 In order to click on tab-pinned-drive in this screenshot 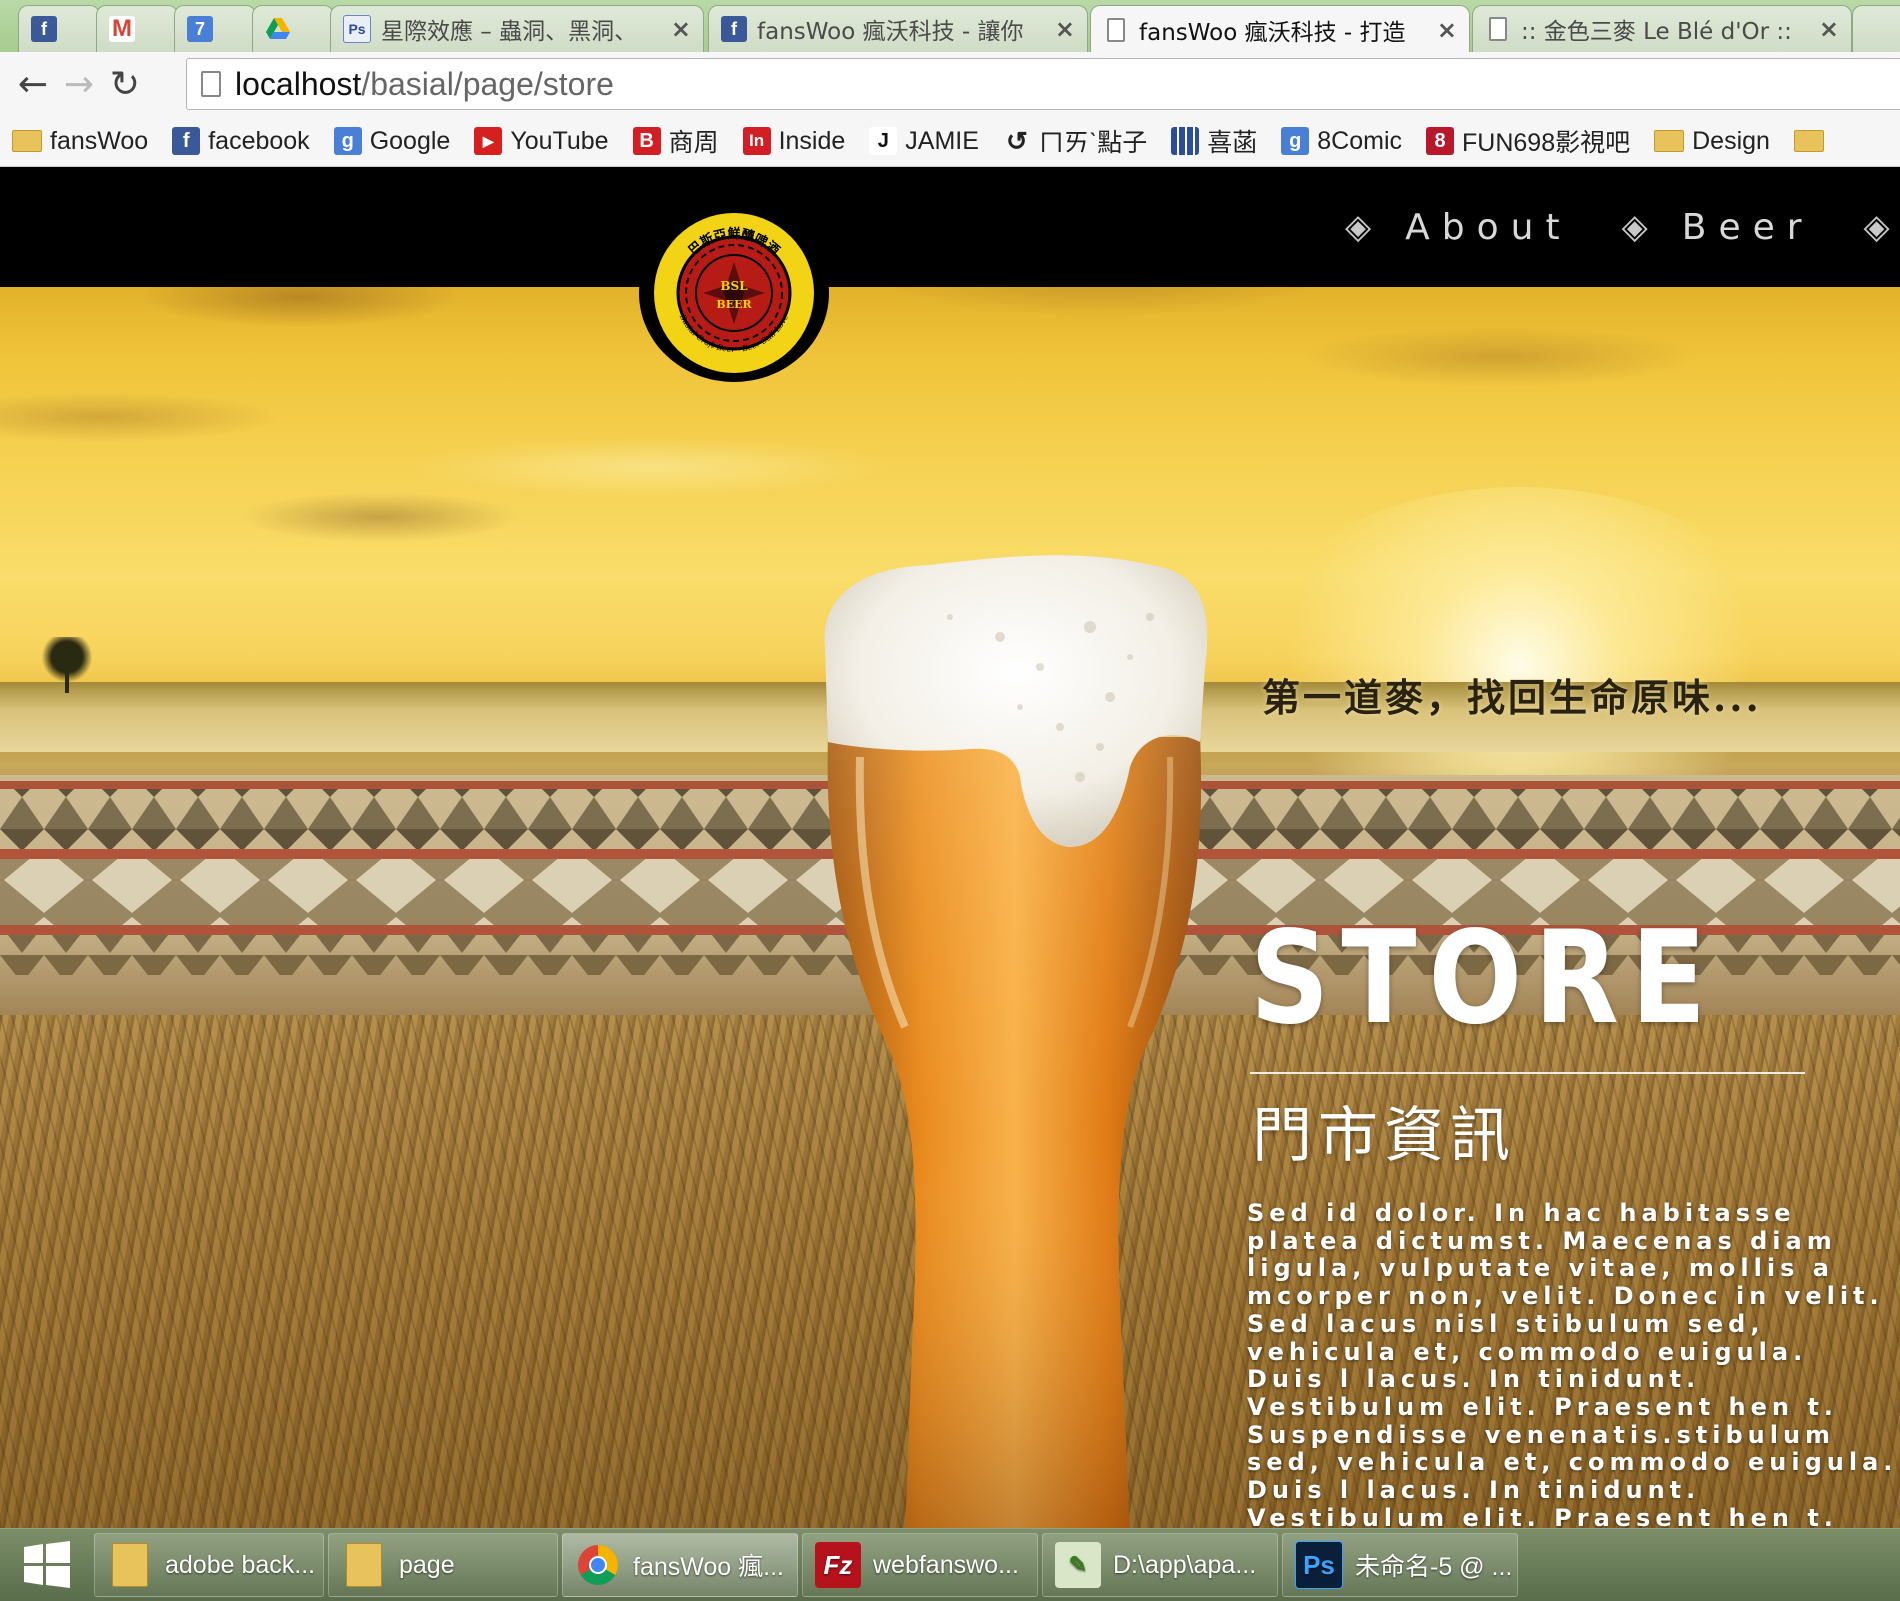, I will do `click(293, 28)`.